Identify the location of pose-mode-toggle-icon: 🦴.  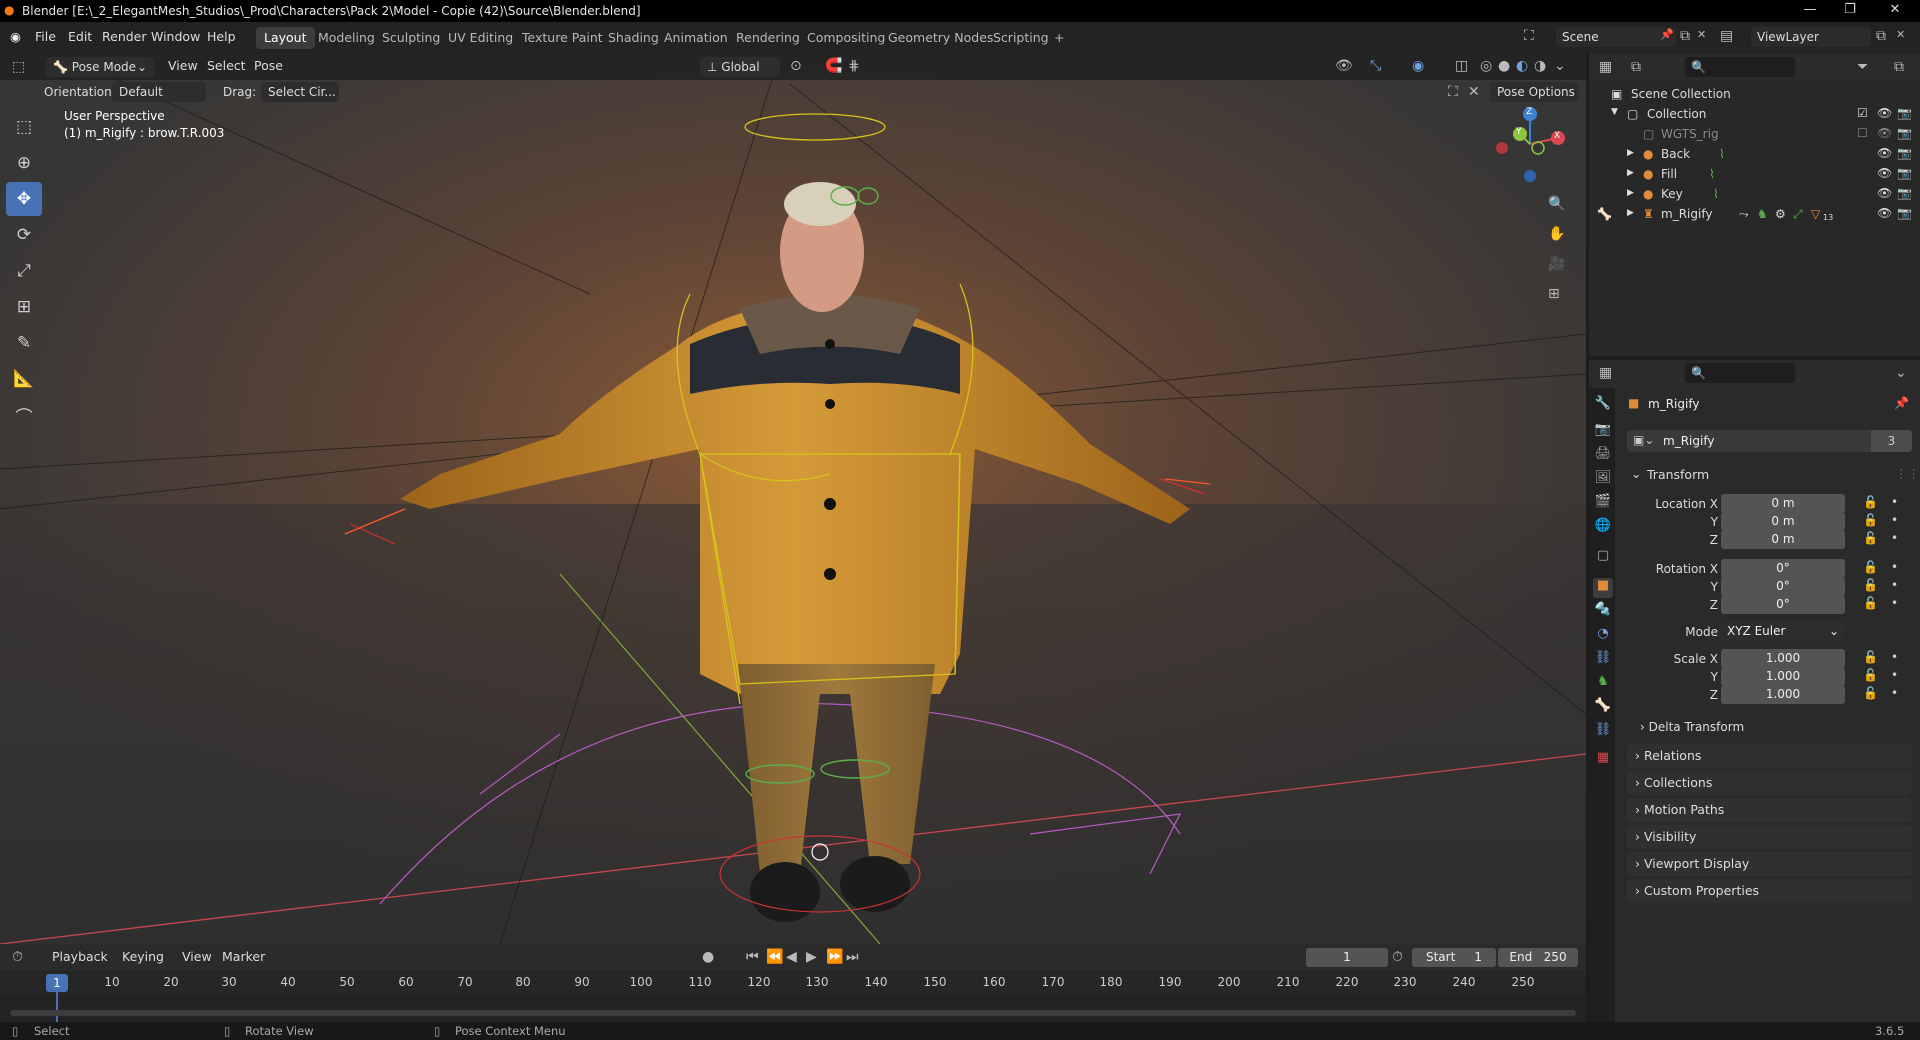
(1604, 214).